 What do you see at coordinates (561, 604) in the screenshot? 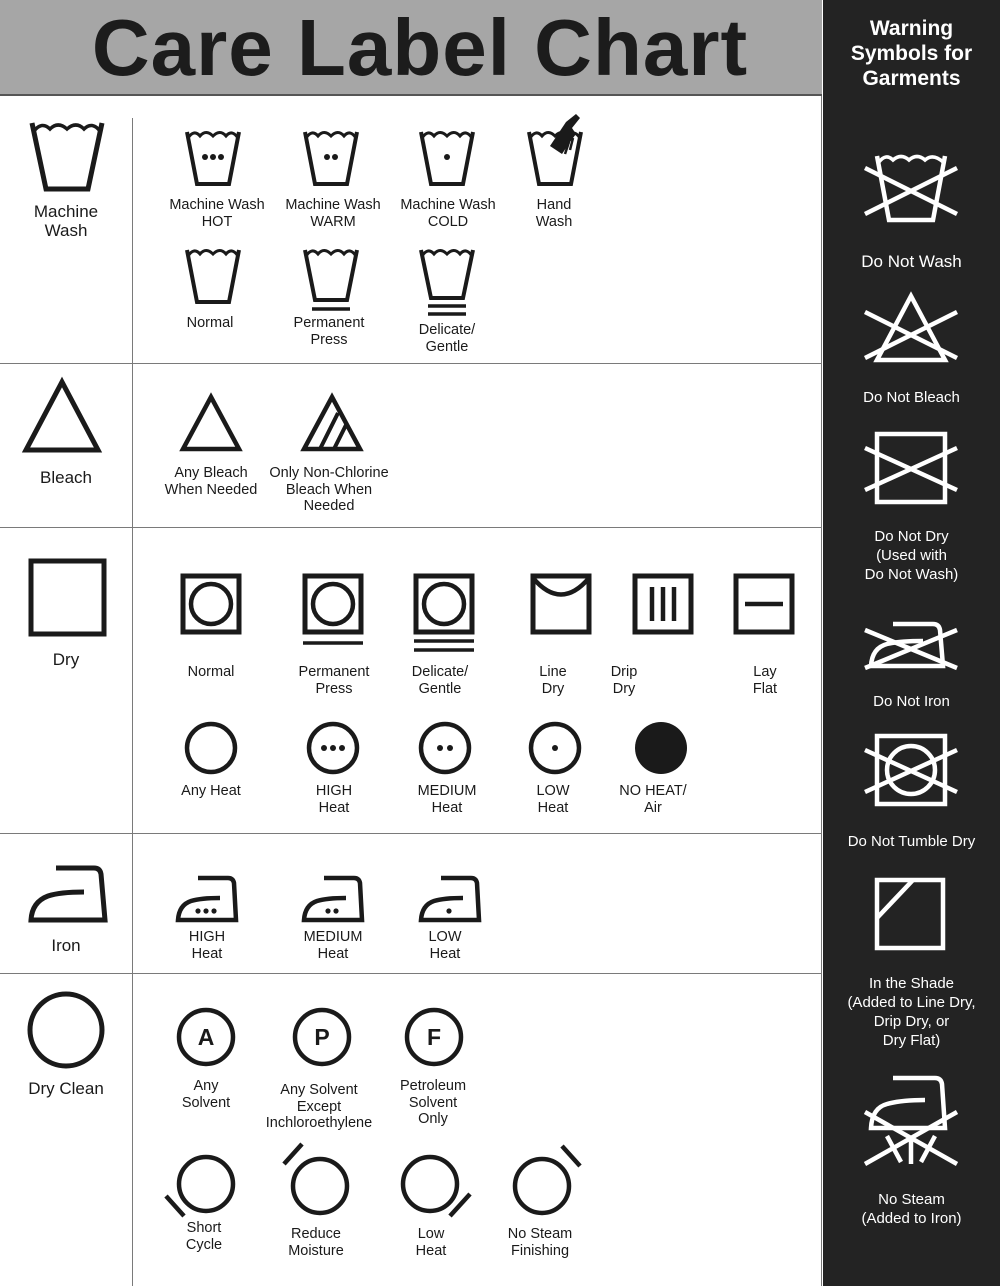
I see `line-dry-icon` at bounding box center [561, 604].